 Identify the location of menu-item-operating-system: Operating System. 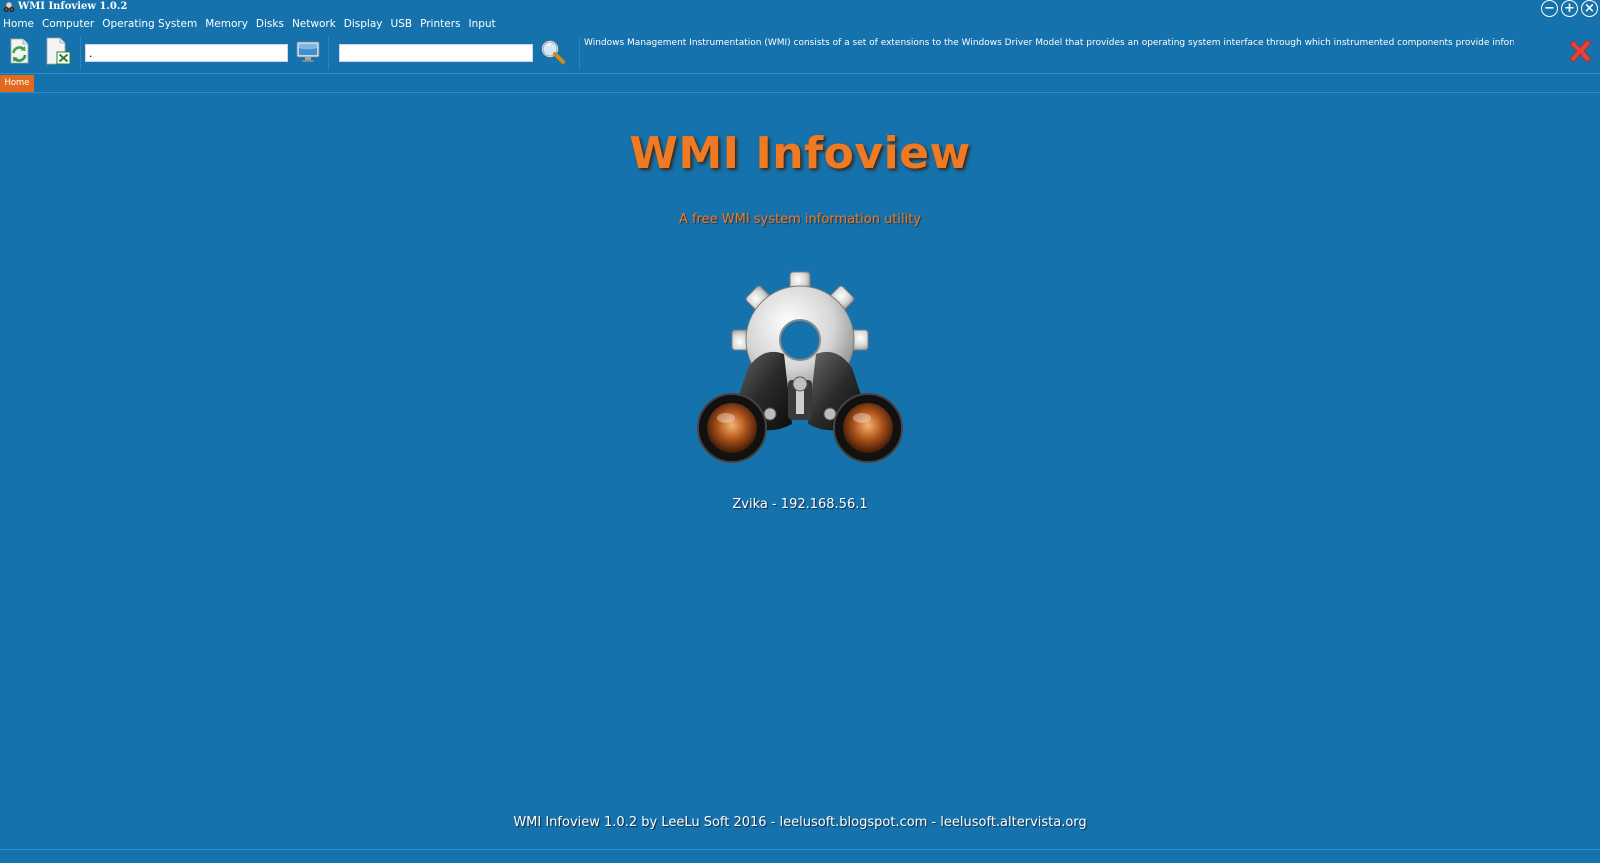
(149, 24).